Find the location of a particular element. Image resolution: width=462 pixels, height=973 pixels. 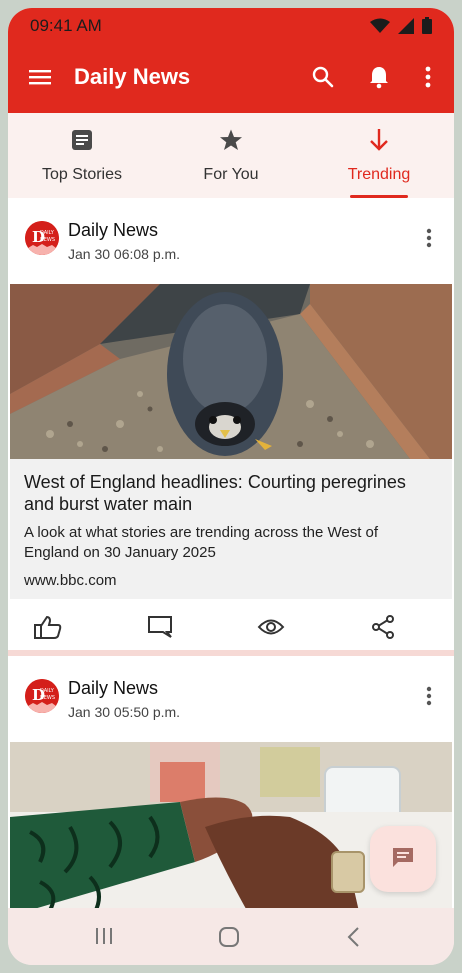

post-time: Jan 30 06:08 p.m. is located at coordinates (124, 254).